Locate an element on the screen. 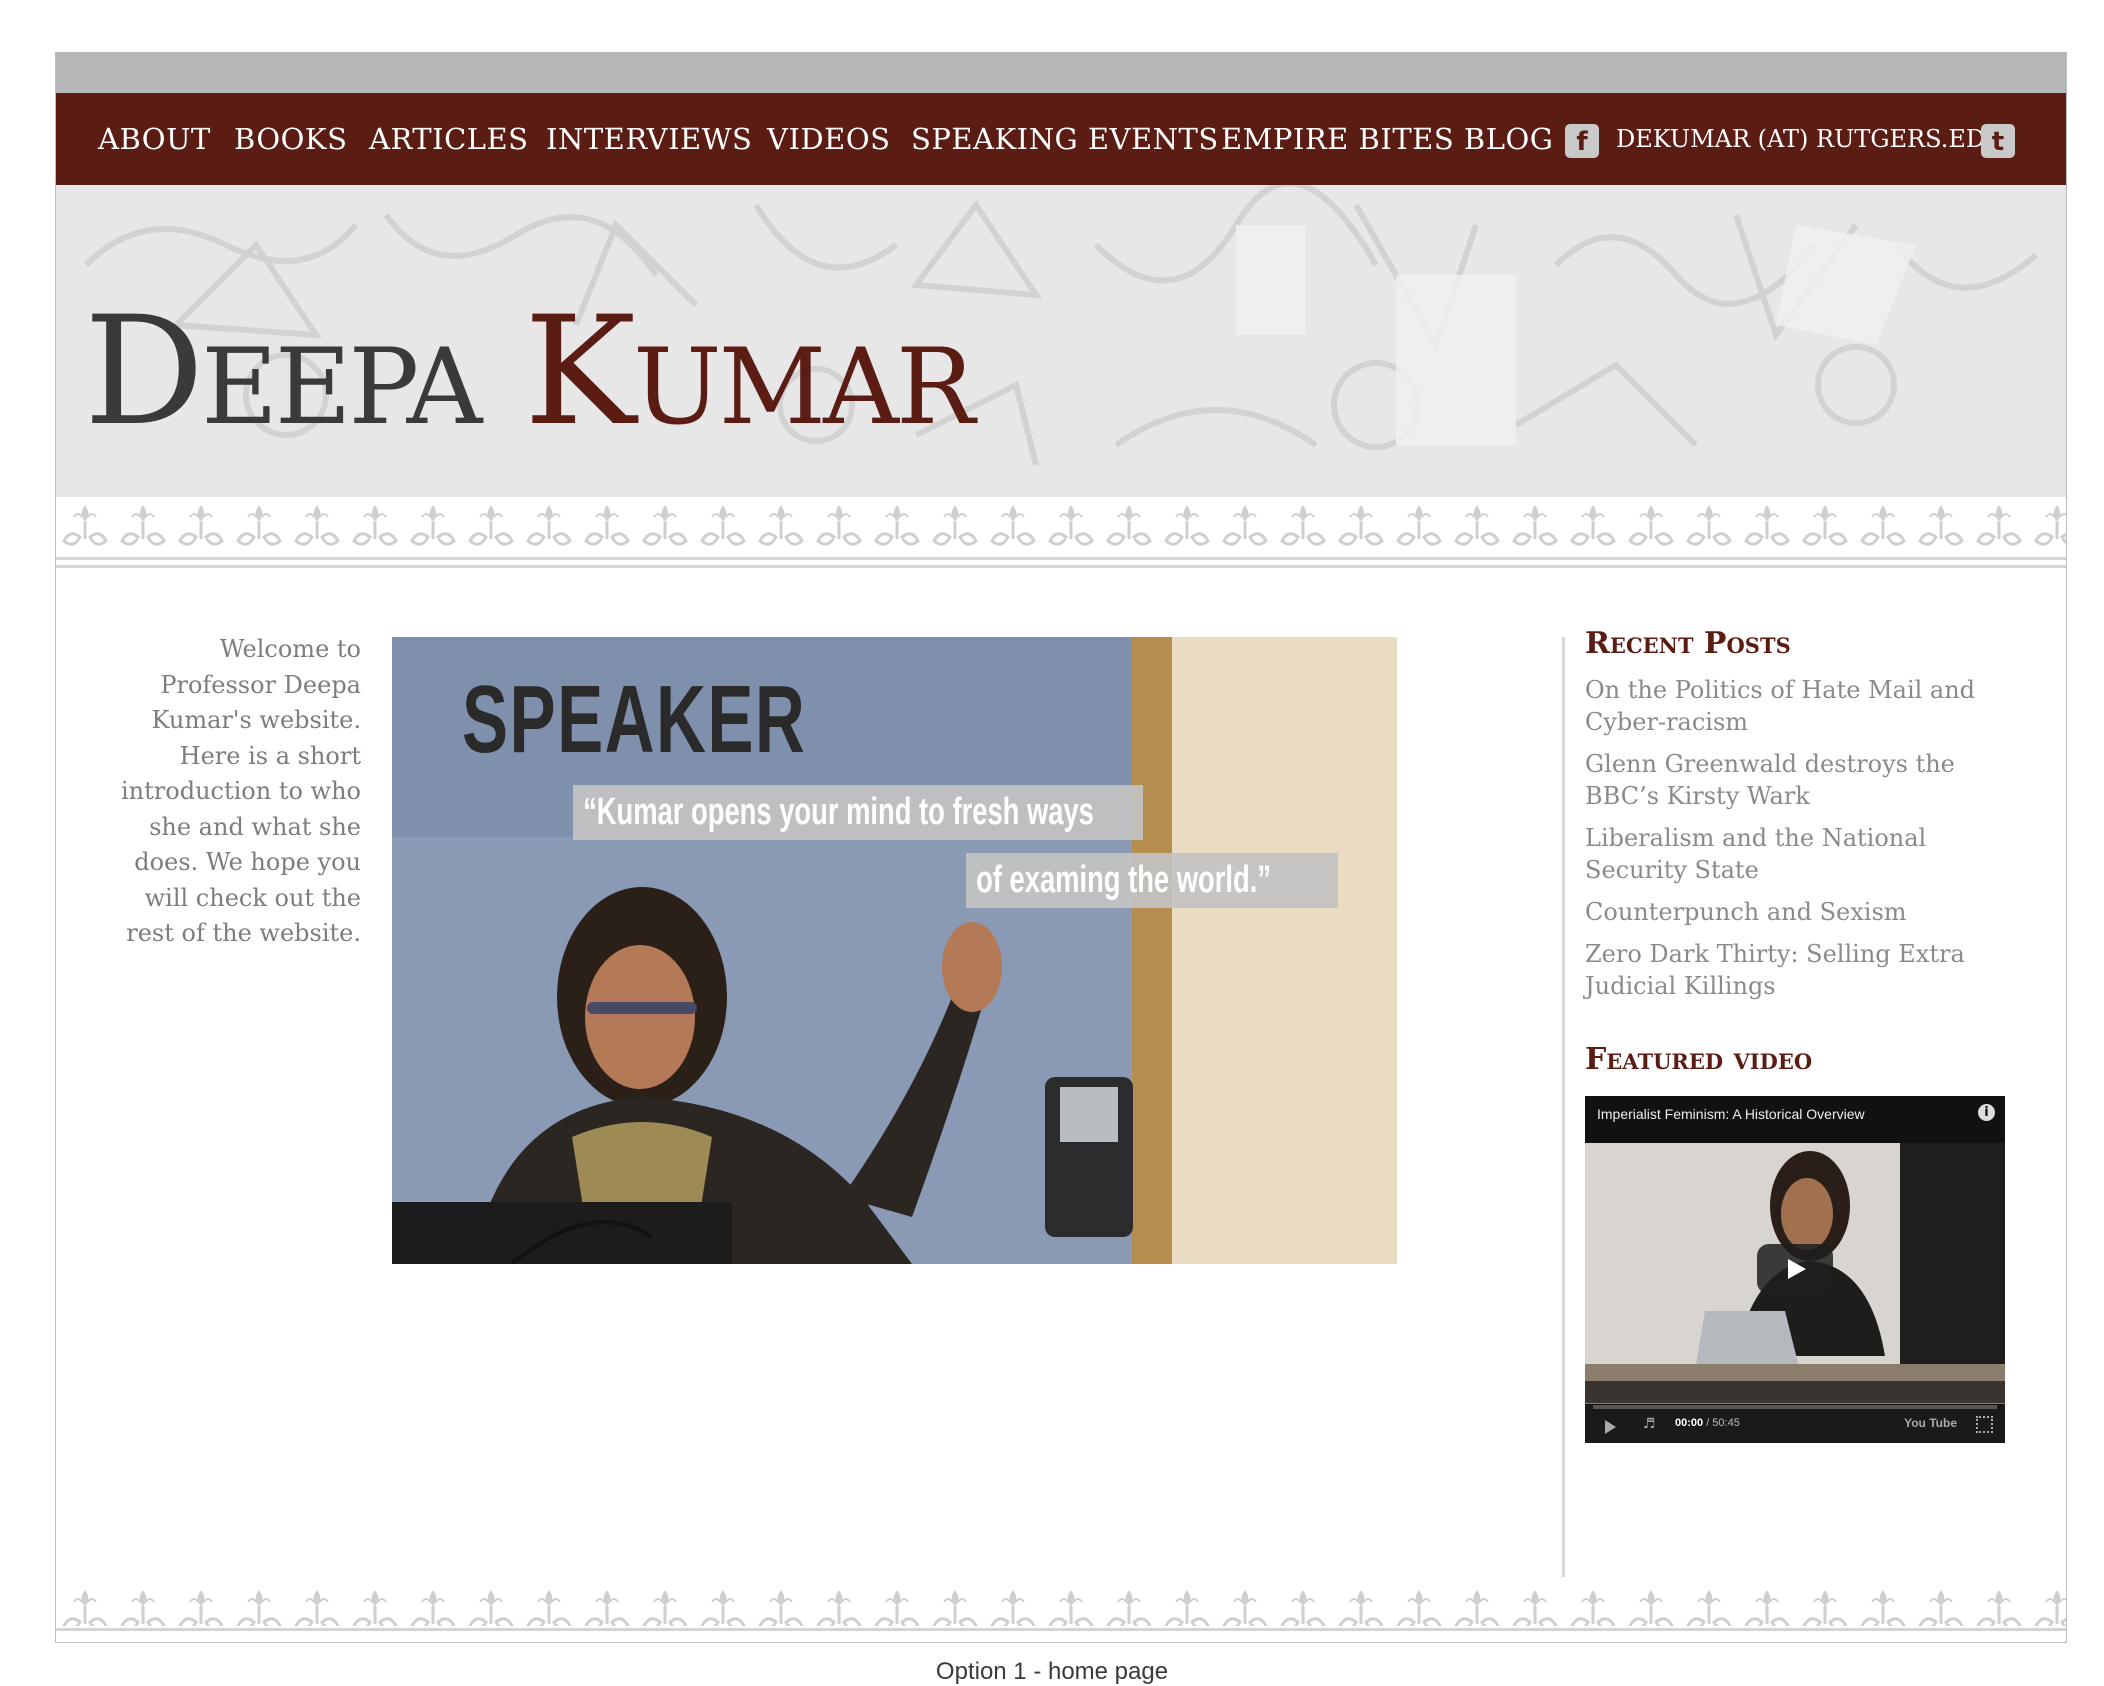  ornamental-border-bottom is located at coordinates (1061, 1606).